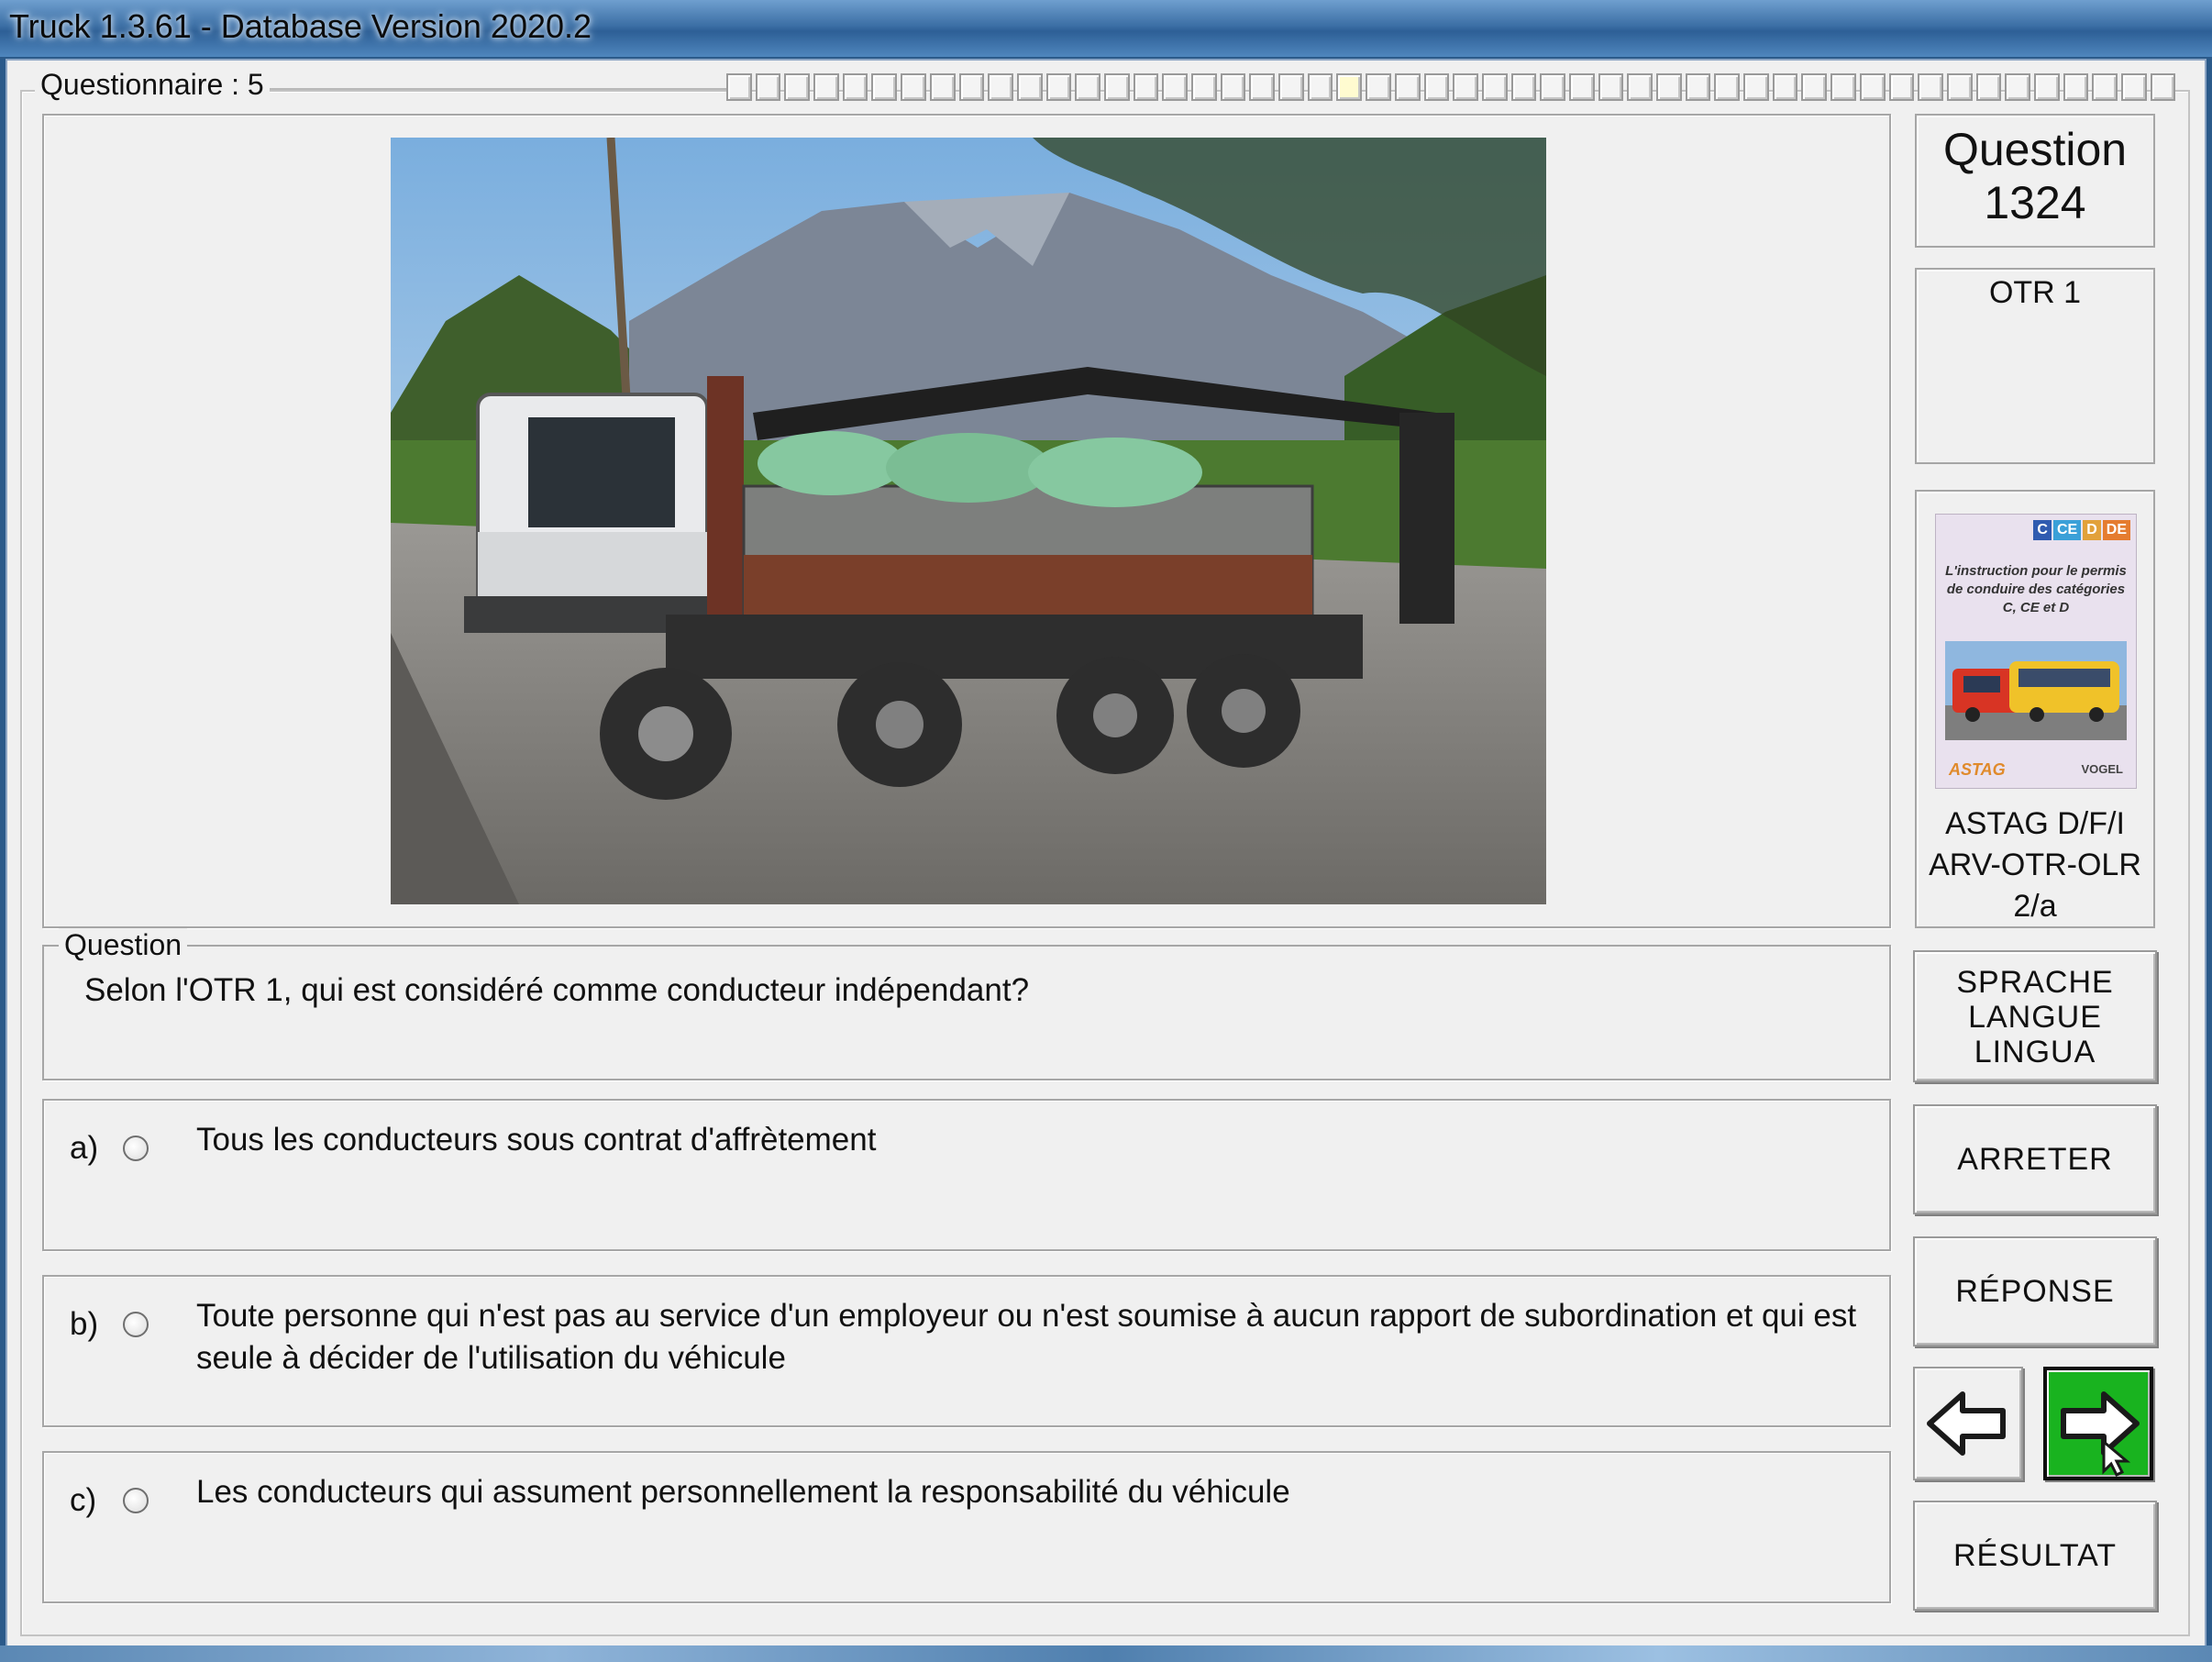 The image size is (2212, 1662). I want to click on answer-radio-c, so click(136, 1500).